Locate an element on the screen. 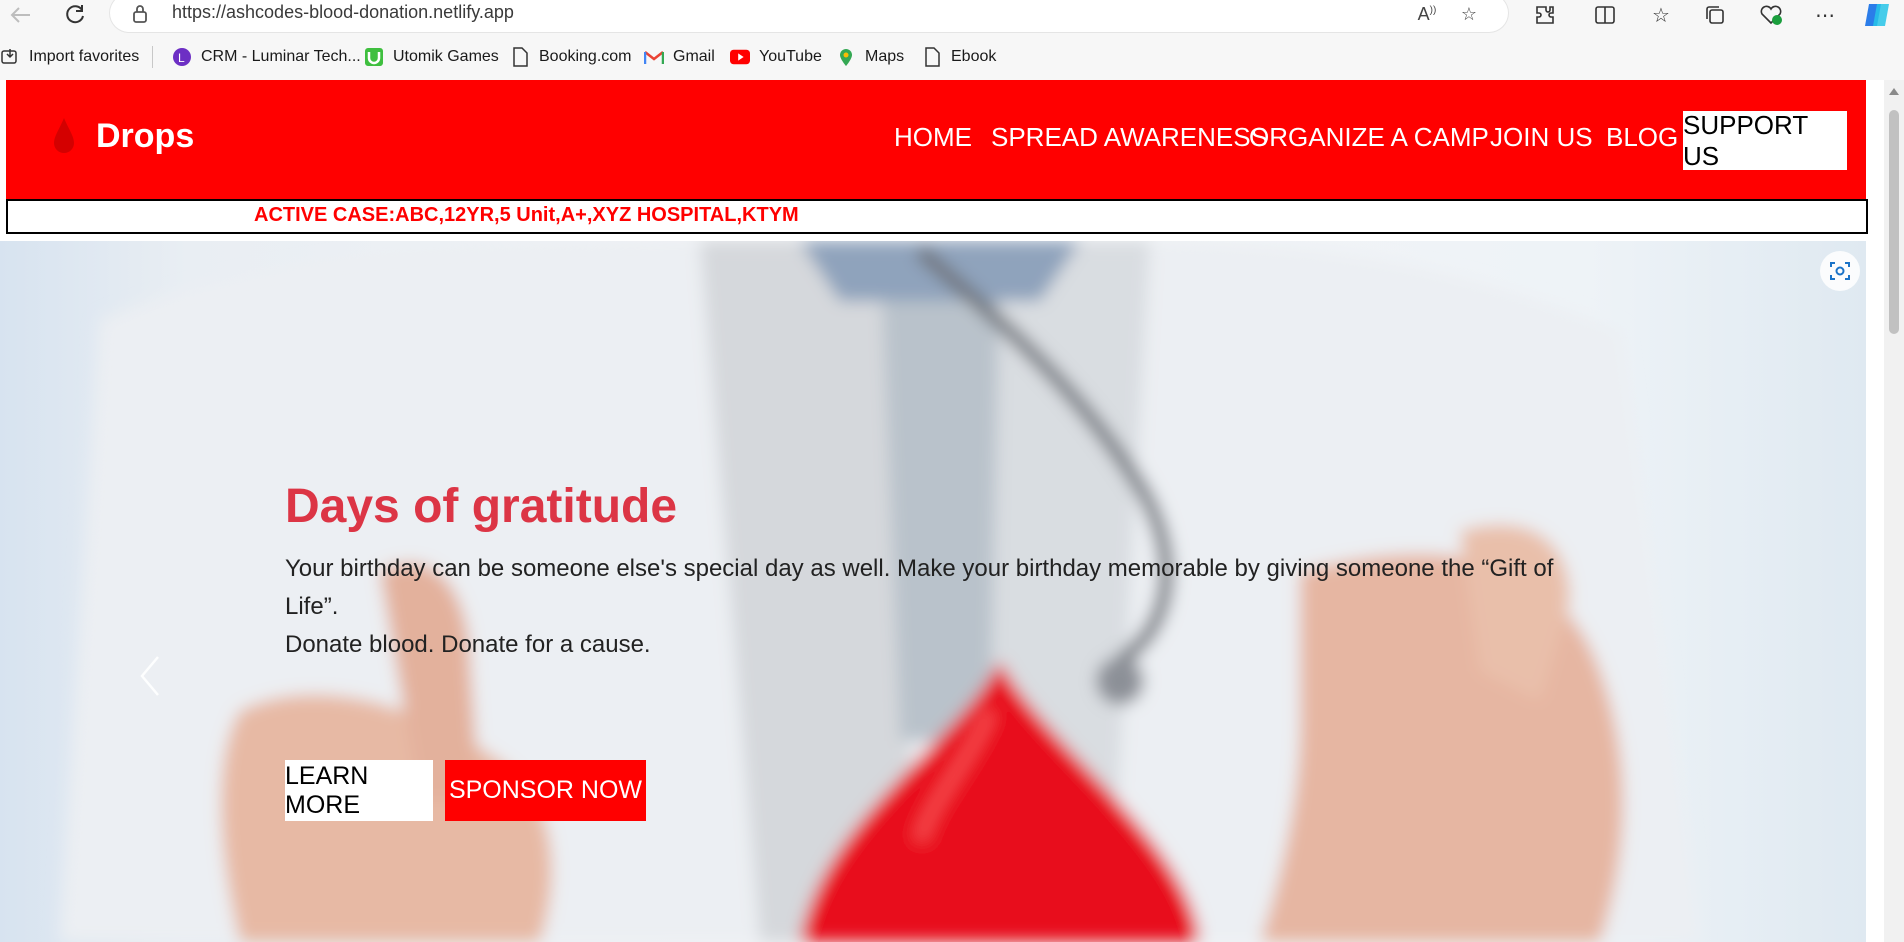  favorite-utomik: Utomik Games is located at coordinates (431, 57).